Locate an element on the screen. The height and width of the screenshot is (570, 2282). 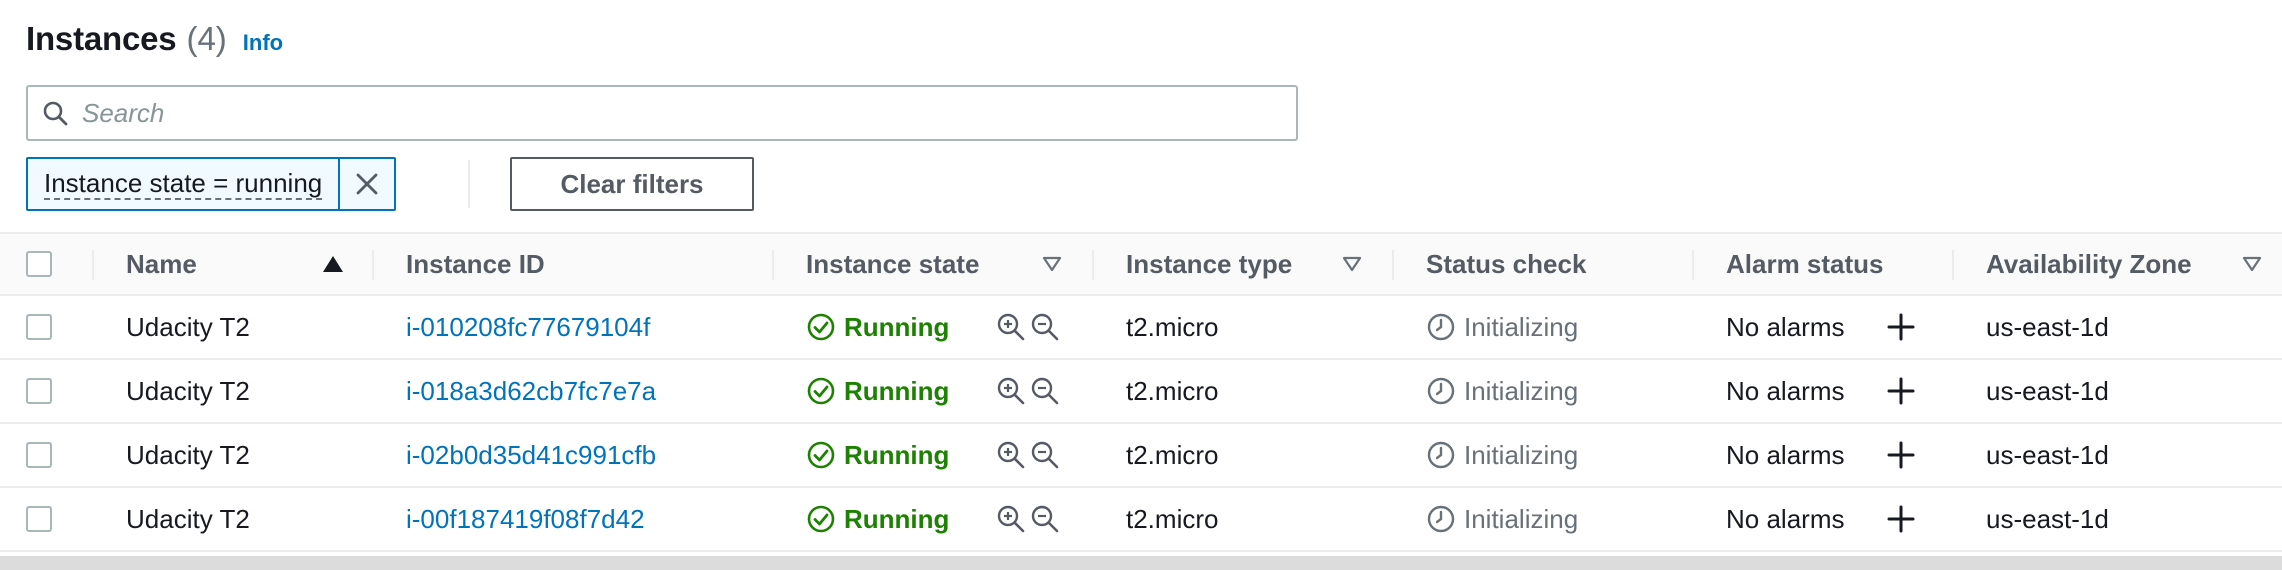
close-icon is located at coordinates (367, 184).